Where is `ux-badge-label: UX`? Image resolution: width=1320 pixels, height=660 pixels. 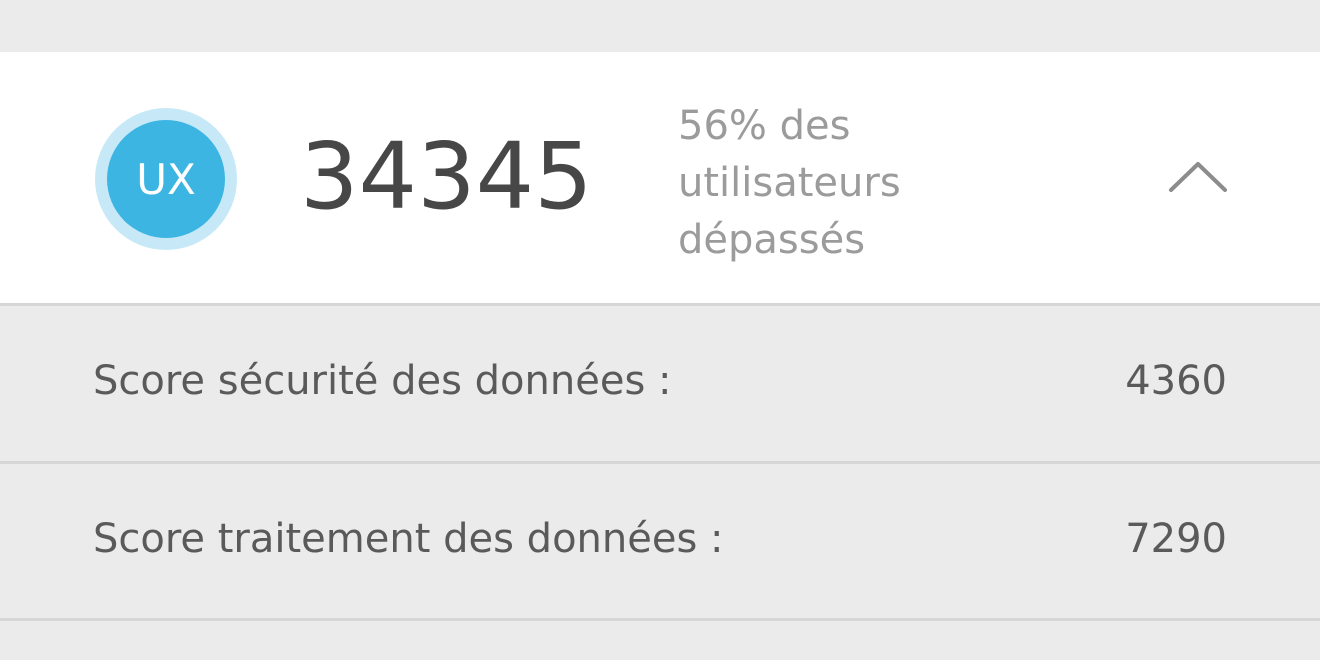
ux-badge-label: UX is located at coordinates (166, 179).